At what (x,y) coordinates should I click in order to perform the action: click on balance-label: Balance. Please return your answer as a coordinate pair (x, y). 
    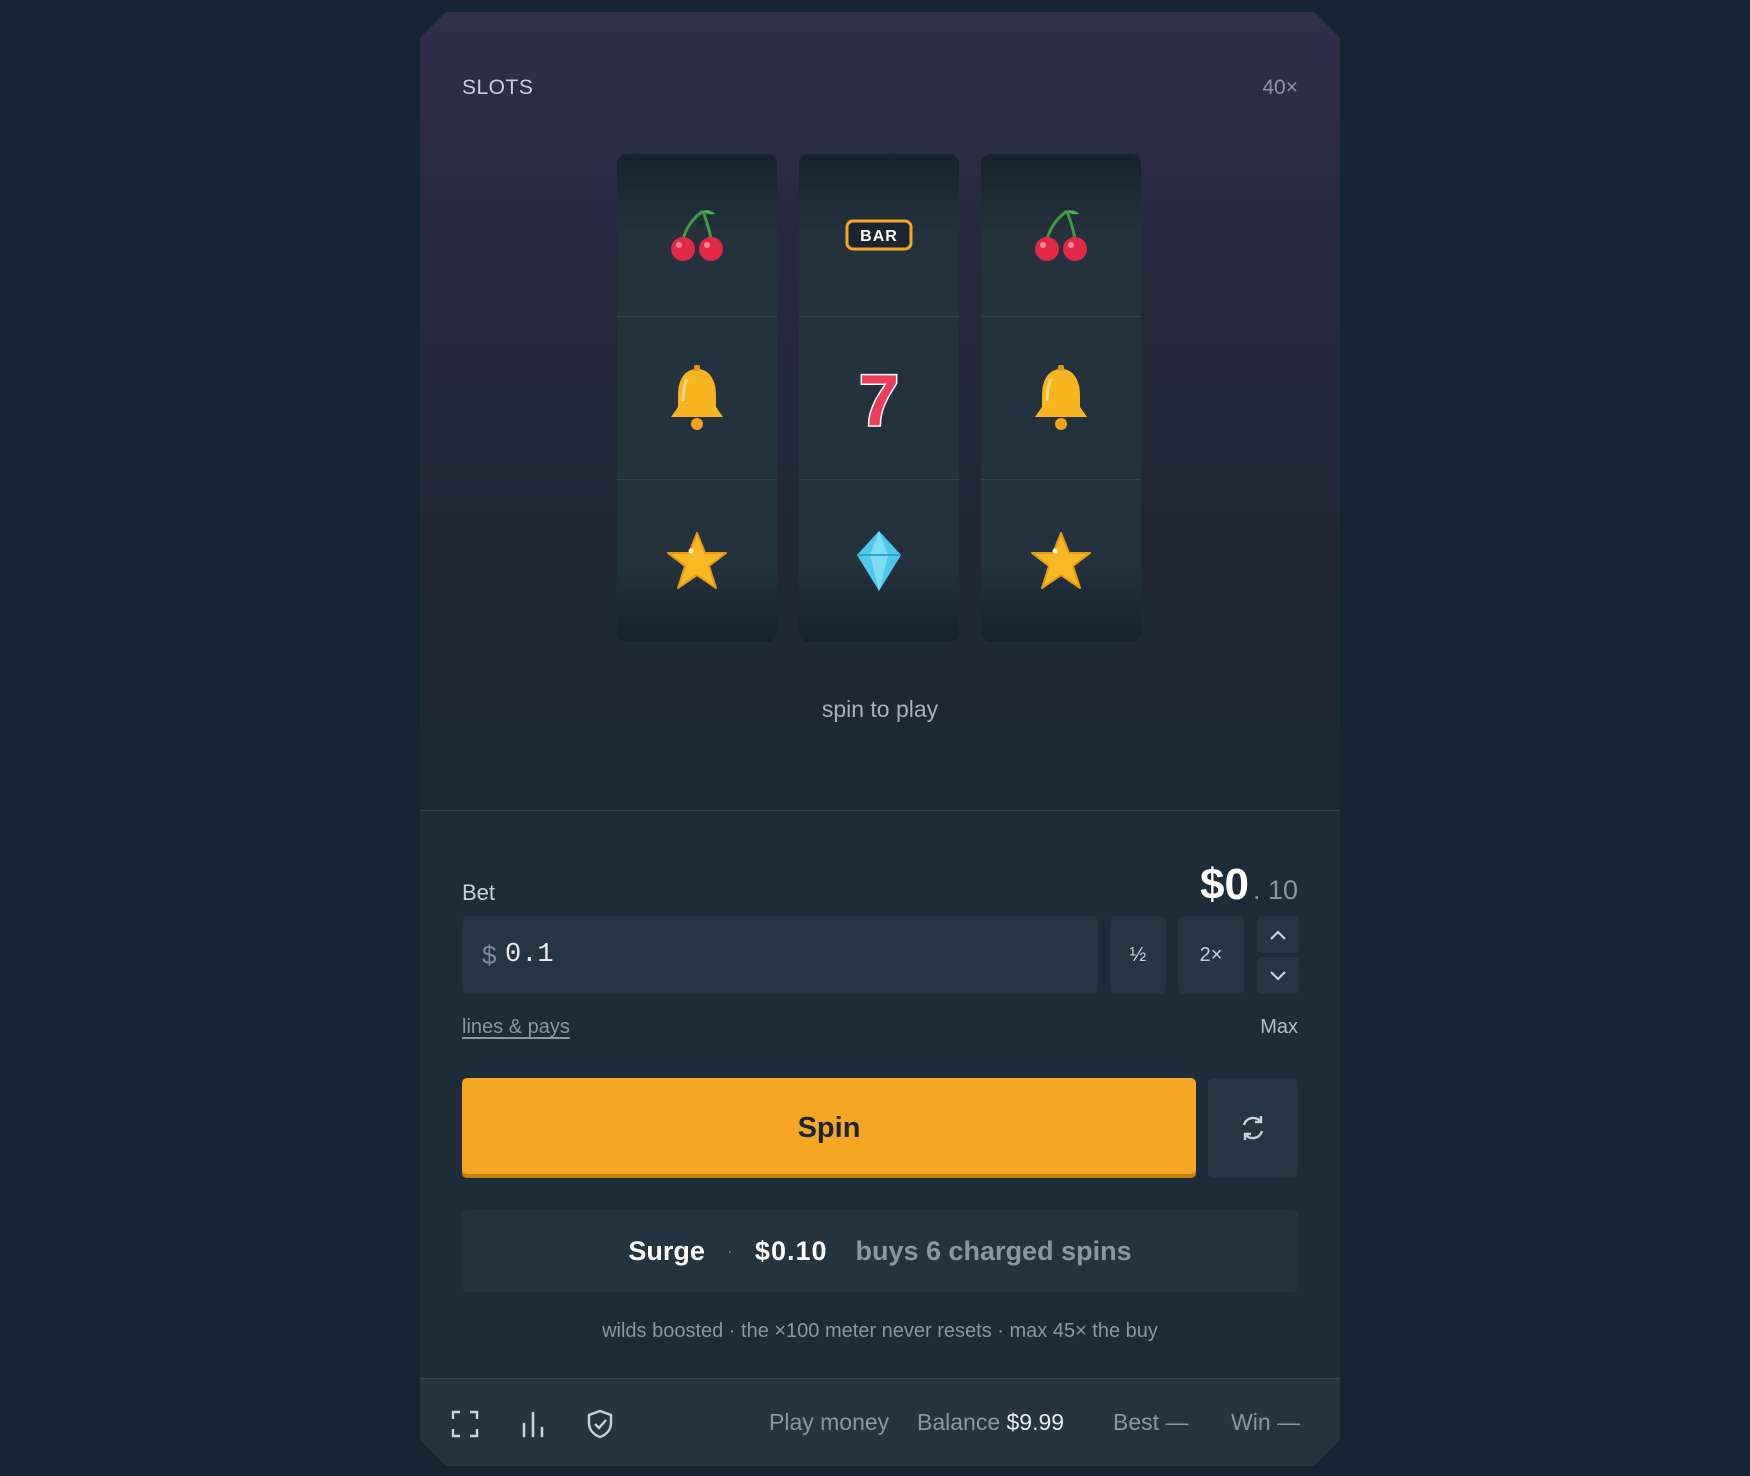
    Looking at the image, I should click on (959, 1422).